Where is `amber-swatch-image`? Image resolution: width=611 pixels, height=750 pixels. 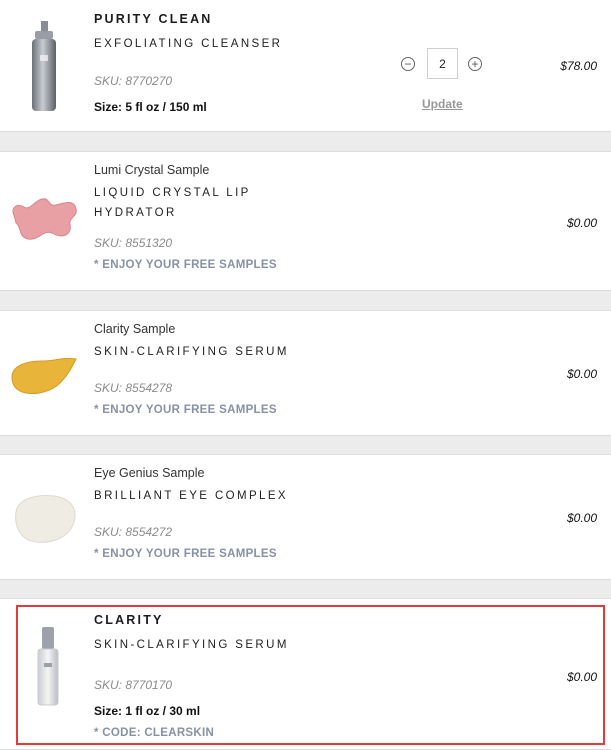
amber-swatch-image is located at coordinates (44, 375).